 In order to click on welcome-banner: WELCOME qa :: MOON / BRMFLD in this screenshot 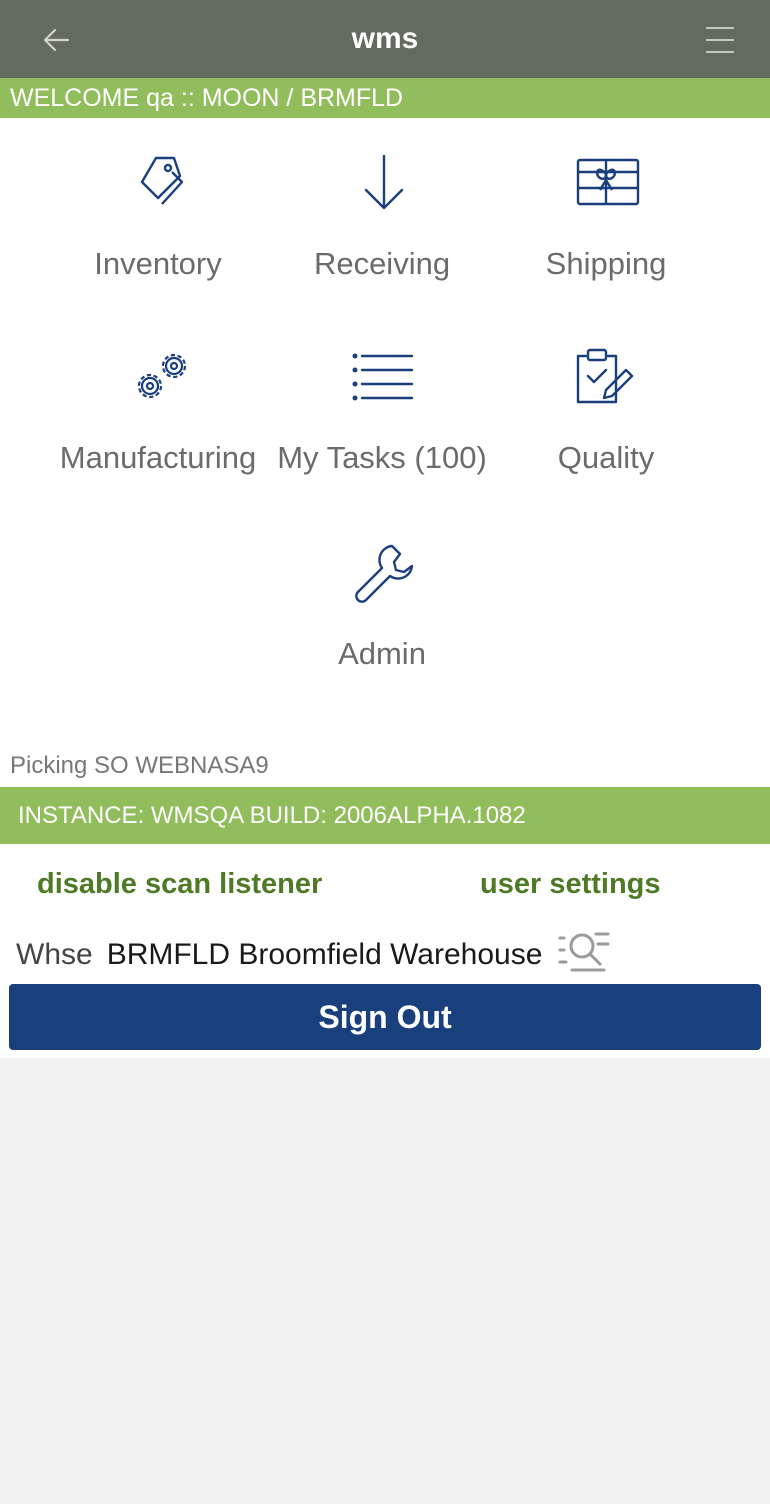, I will do `click(385, 98)`.